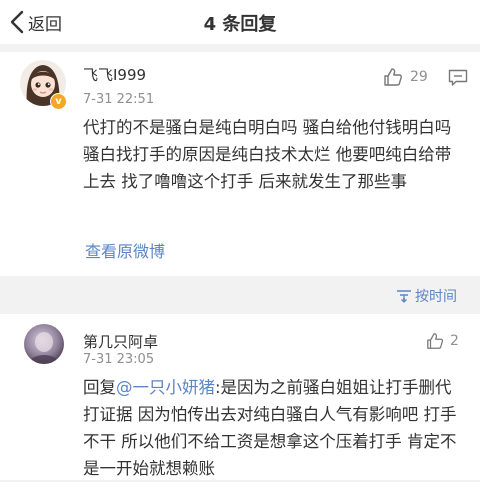  What do you see at coordinates (436, 297) in the screenshot?
I see `sort-label: 按时间` at bounding box center [436, 297].